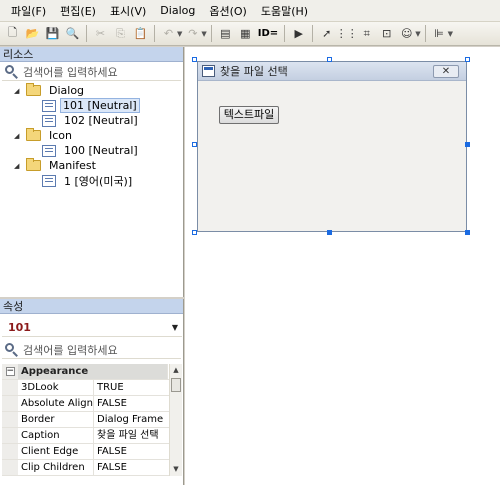 Image resolution: width=500 pixels, height=485 pixels. Describe the element at coordinates (128, 11) in the screenshot. I see `menu-view: 표시(V)` at that location.